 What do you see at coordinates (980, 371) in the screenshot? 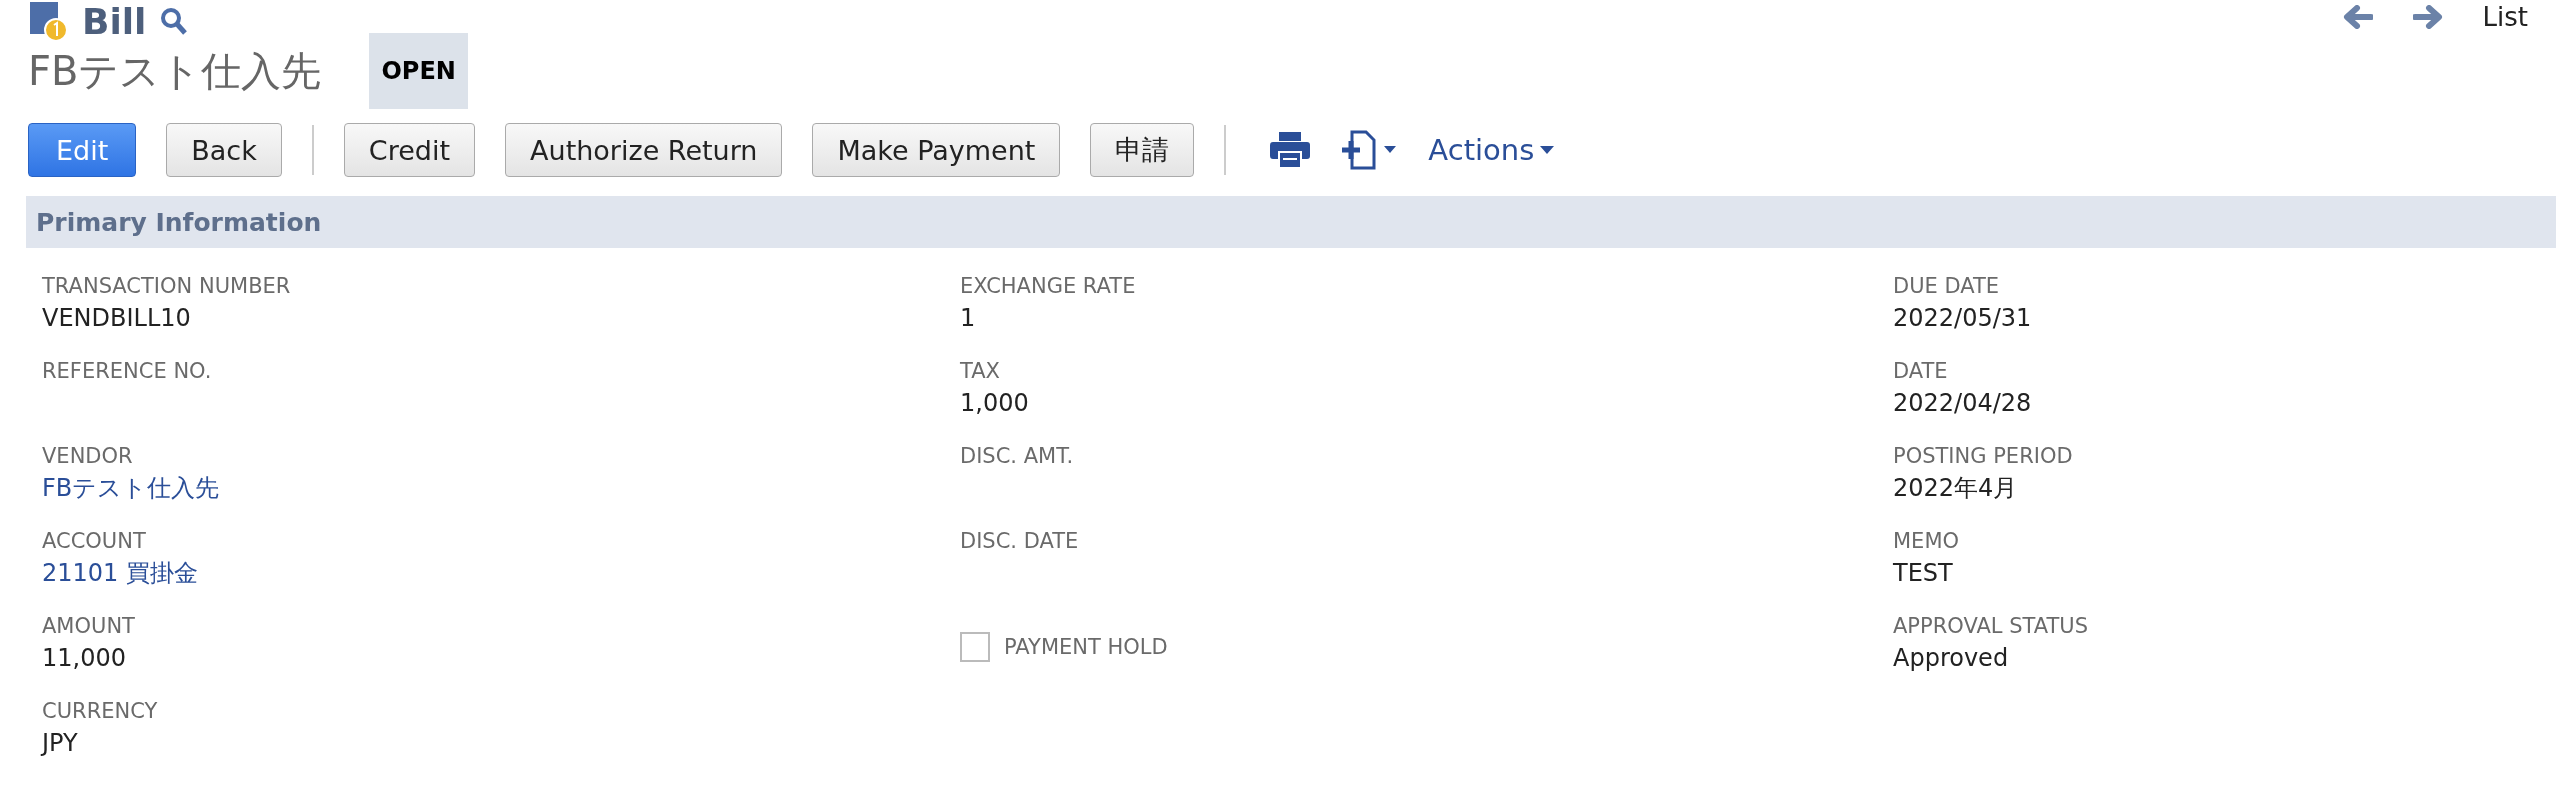
I see `field-label: TAX` at bounding box center [980, 371].